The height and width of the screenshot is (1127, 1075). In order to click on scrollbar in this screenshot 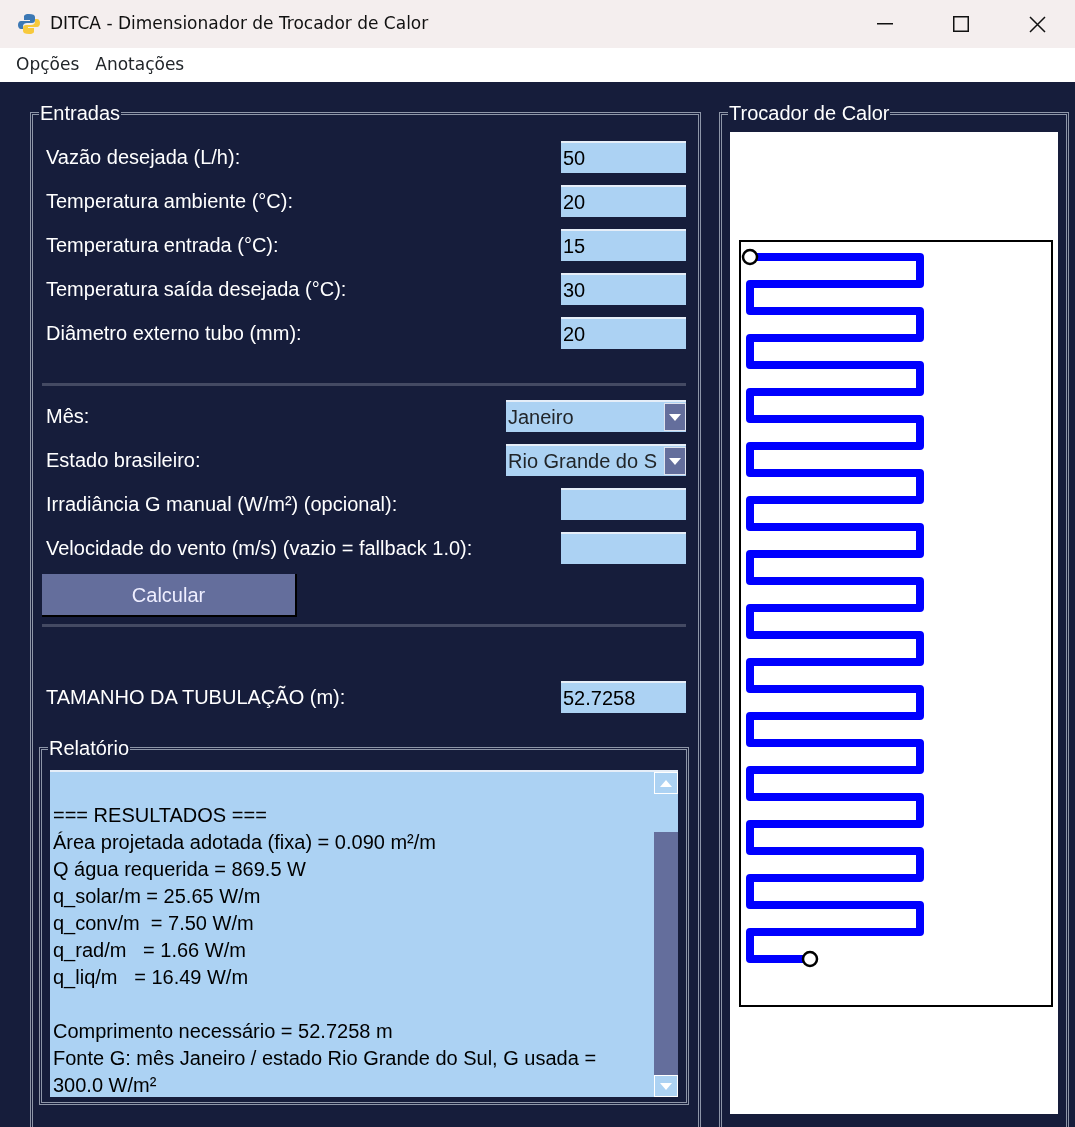, I will do `click(666, 934)`.